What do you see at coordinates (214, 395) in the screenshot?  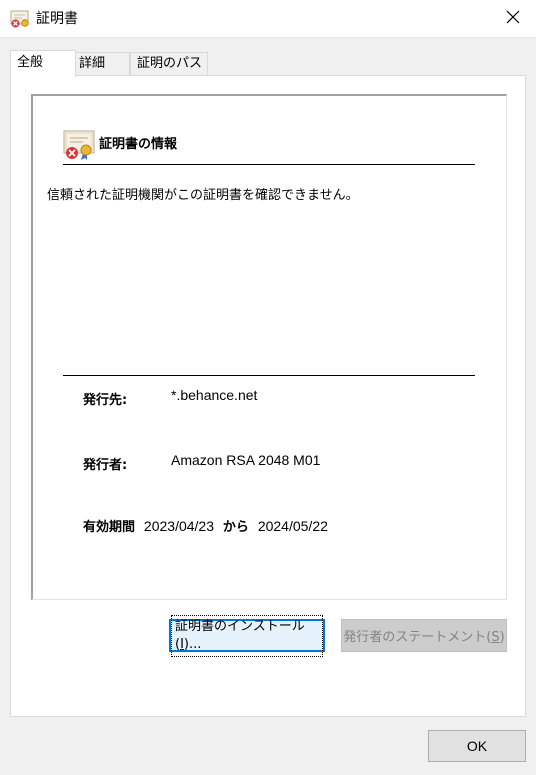 I see `issued-to-value: *.behance.net` at bounding box center [214, 395].